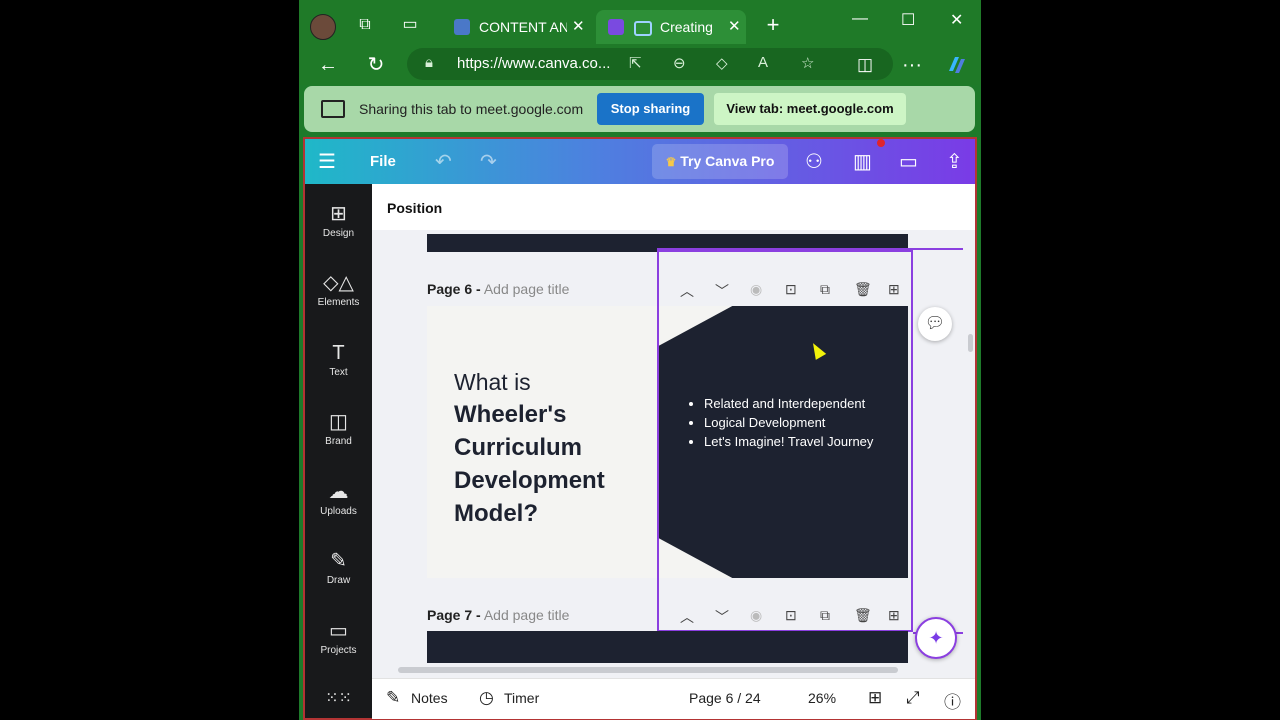  I want to click on horizontal-scrollbar, so click(648, 670).